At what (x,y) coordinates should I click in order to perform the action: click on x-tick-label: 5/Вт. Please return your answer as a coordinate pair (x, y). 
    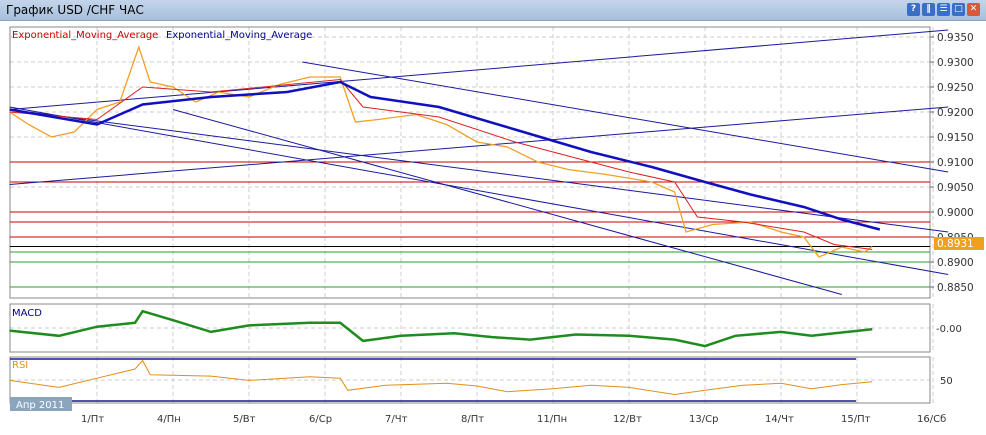
    Looking at the image, I should click on (244, 419).